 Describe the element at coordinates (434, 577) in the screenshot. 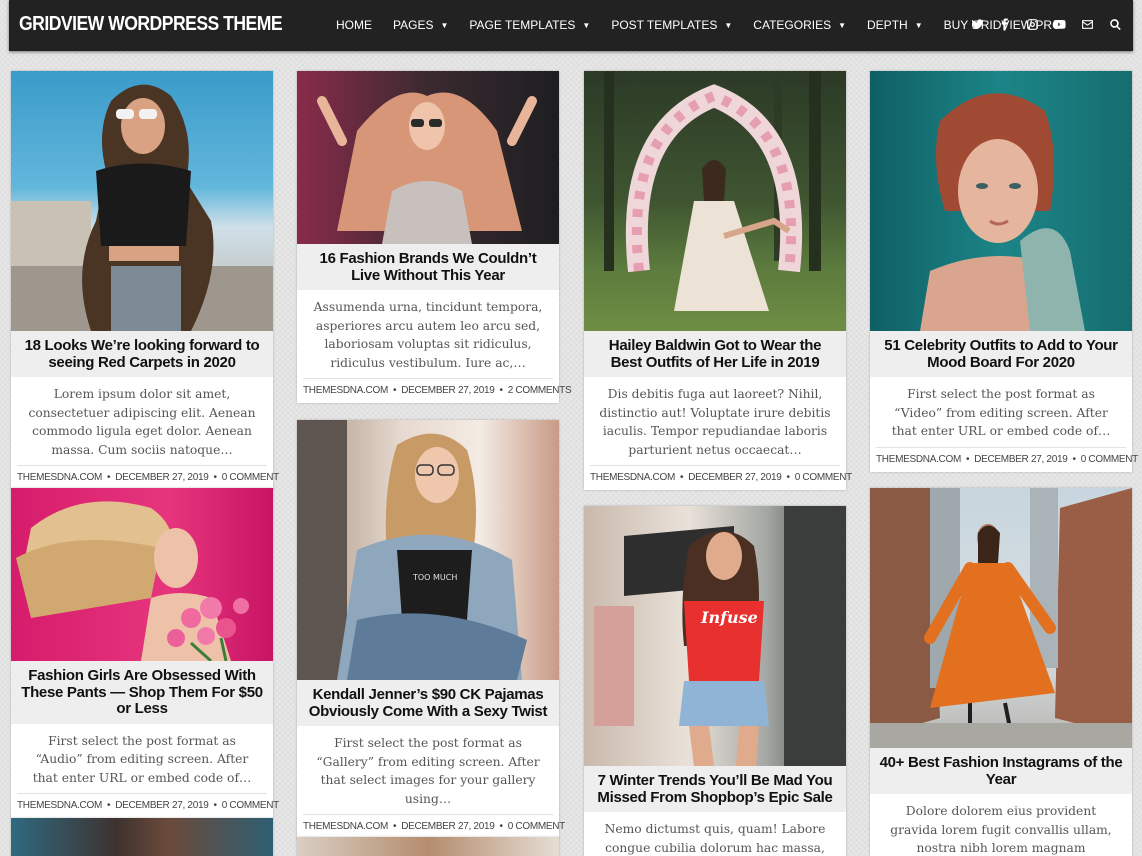

I see `tee-print-text: TOO MUCH` at that location.